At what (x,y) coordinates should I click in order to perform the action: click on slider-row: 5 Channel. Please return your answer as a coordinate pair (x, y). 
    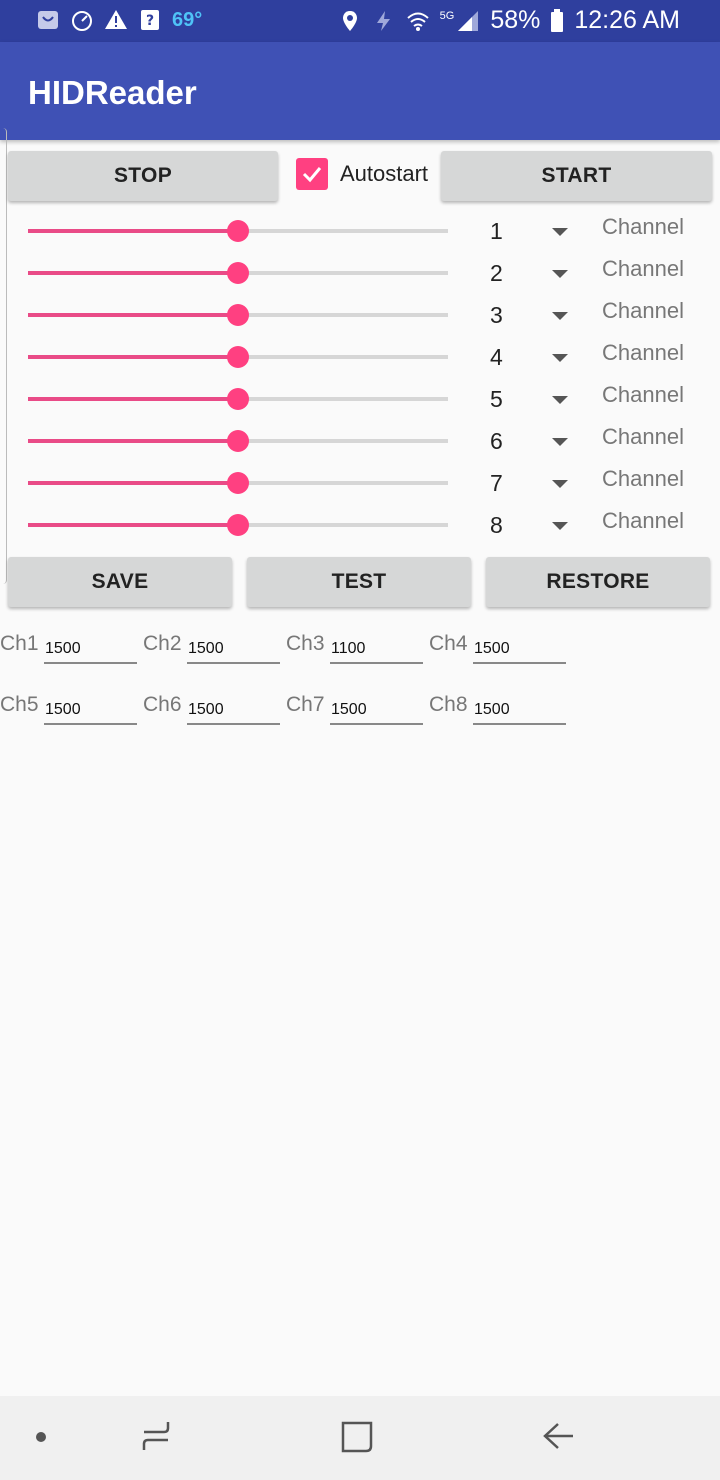
    Looking at the image, I should click on (360, 399).